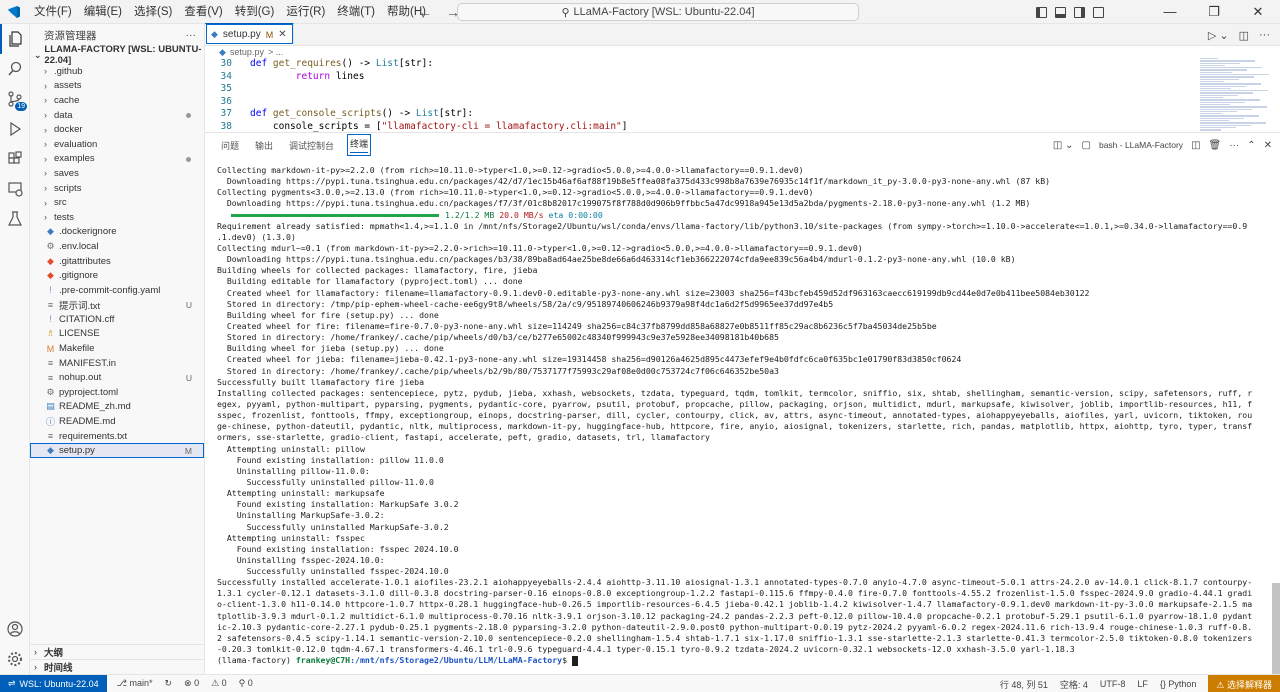  I want to click on terminal-list-icon: ▢, so click(1086, 145).